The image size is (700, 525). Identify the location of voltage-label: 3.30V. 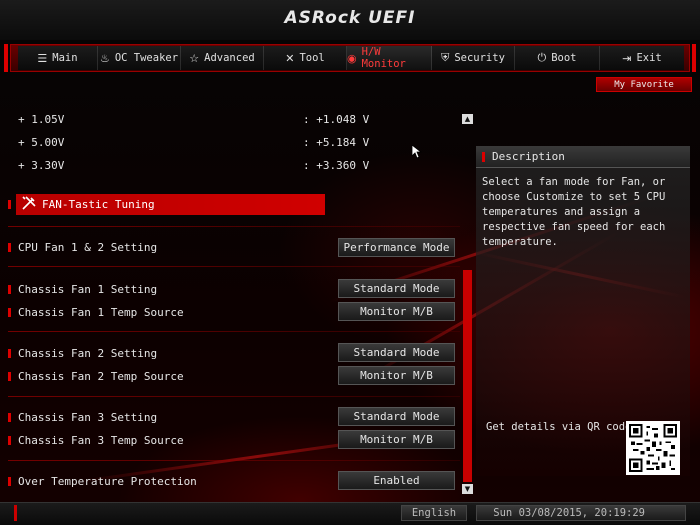
(158, 165).